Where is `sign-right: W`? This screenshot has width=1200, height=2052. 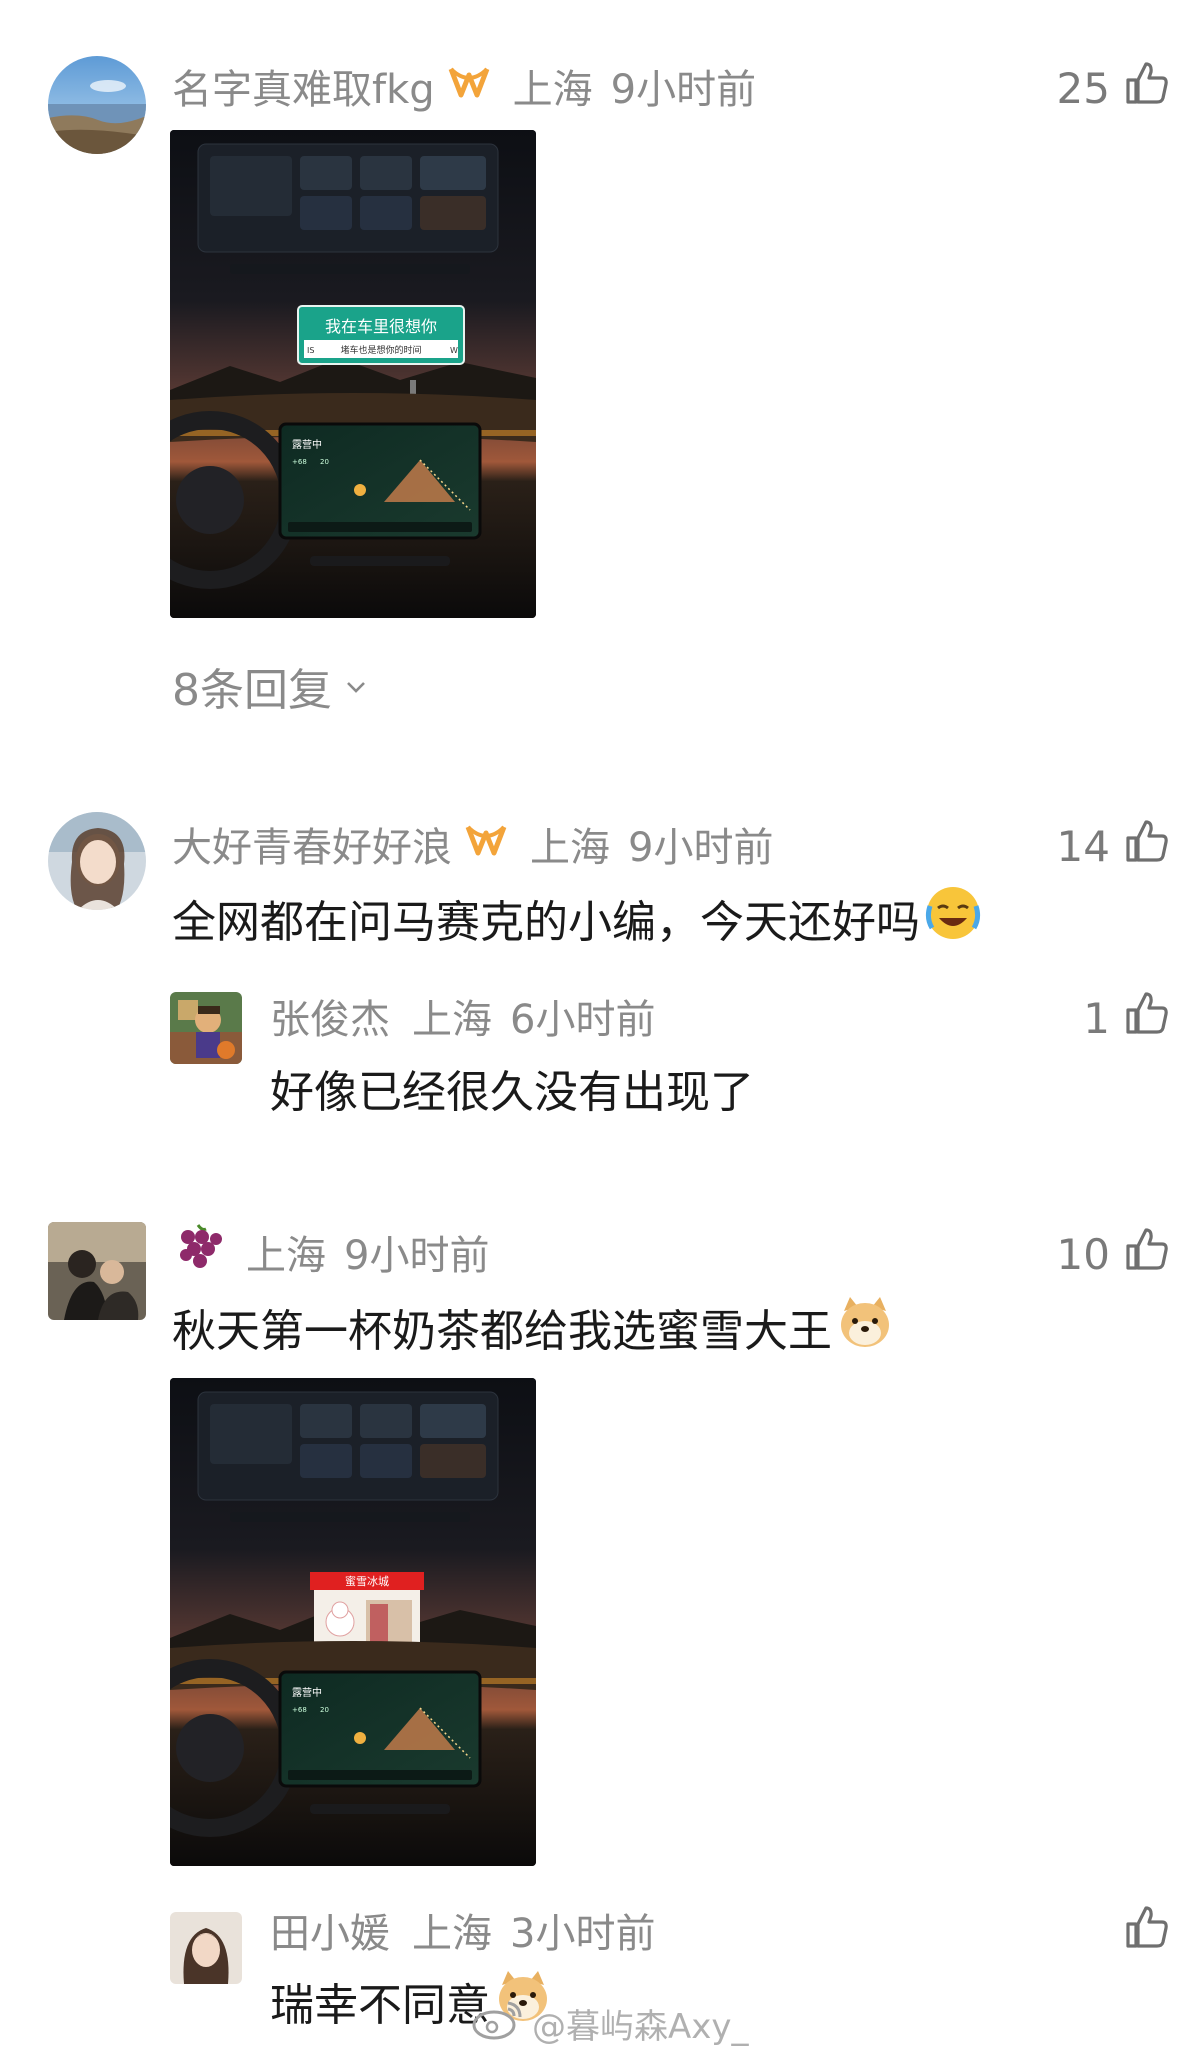
sign-right: W is located at coordinates (454, 350).